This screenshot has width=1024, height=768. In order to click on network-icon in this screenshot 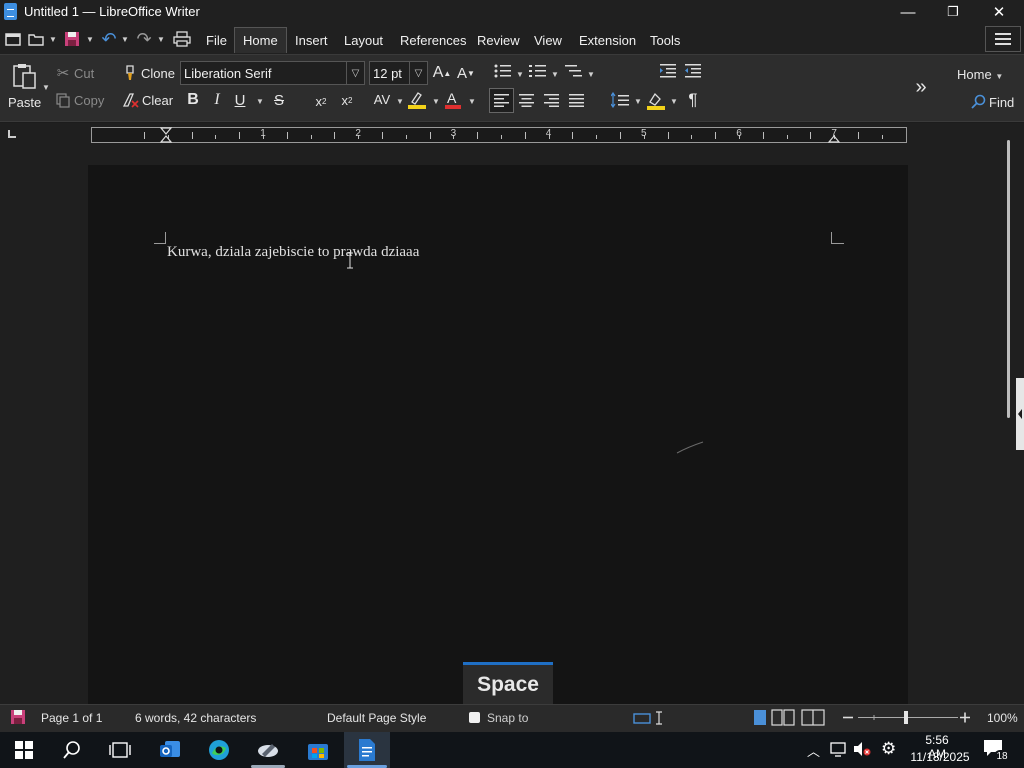, I will do `click(839, 749)`.